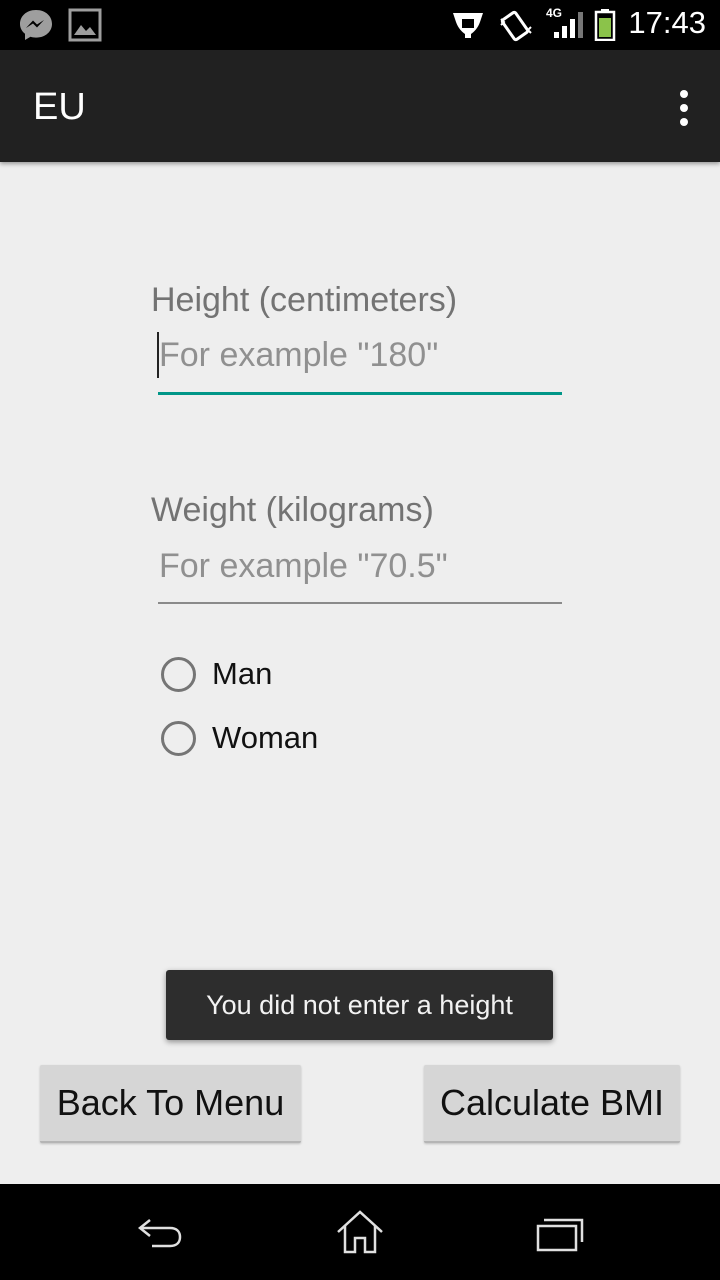 The width and height of the screenshot is (720, 1280). What do you see at coordinates (360, 603) in the screenshot?
I see `weight-input-underline` at bounding box center [360, 603].